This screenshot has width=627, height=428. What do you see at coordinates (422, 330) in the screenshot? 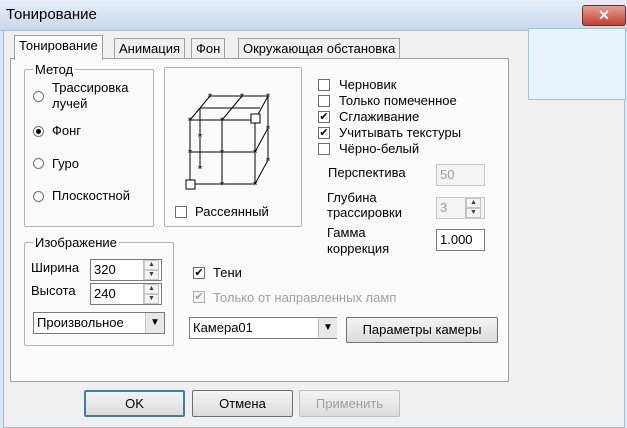
I see `camera-params-button: Параметры камеры` at bounding box center [422, 330].